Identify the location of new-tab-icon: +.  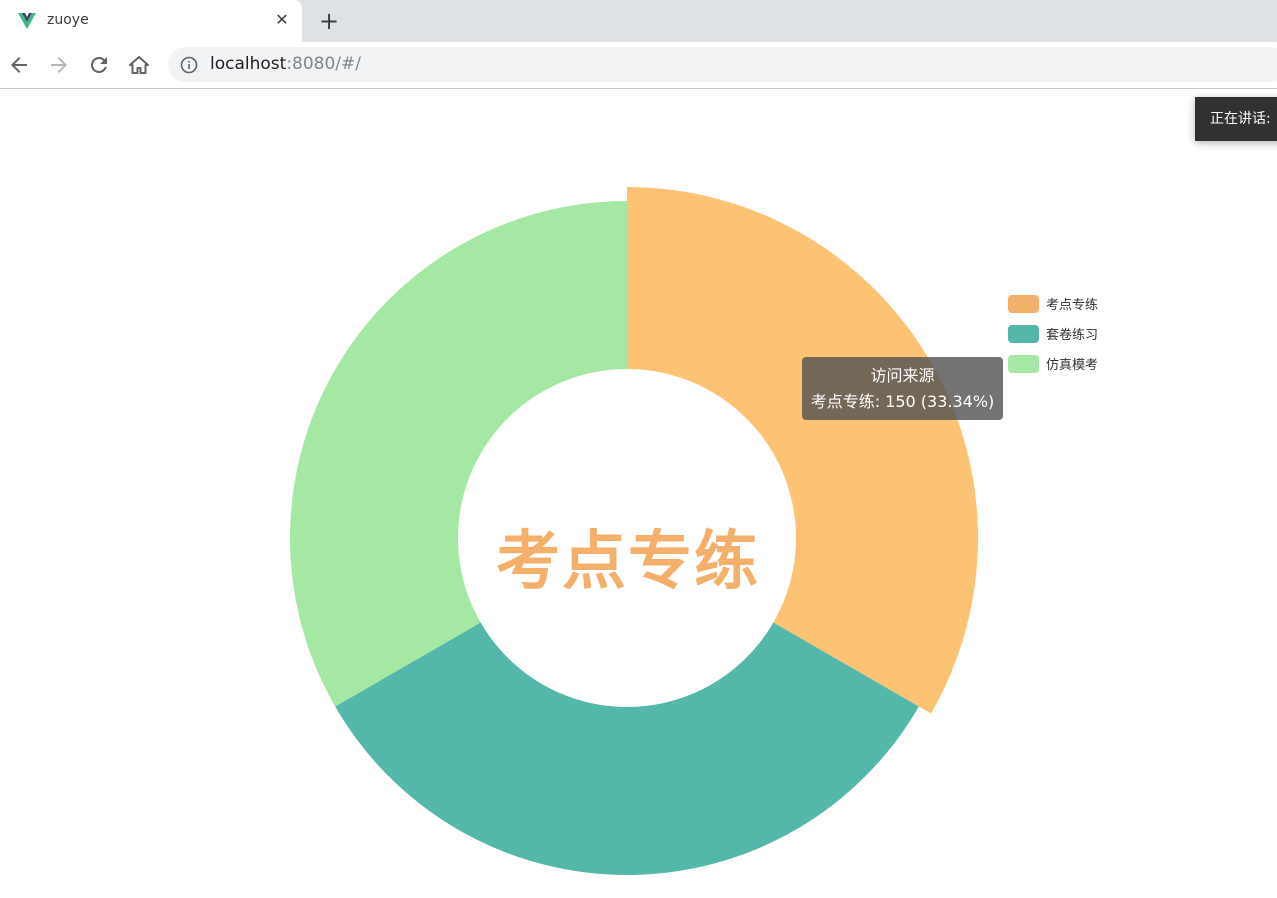
(329, 21).